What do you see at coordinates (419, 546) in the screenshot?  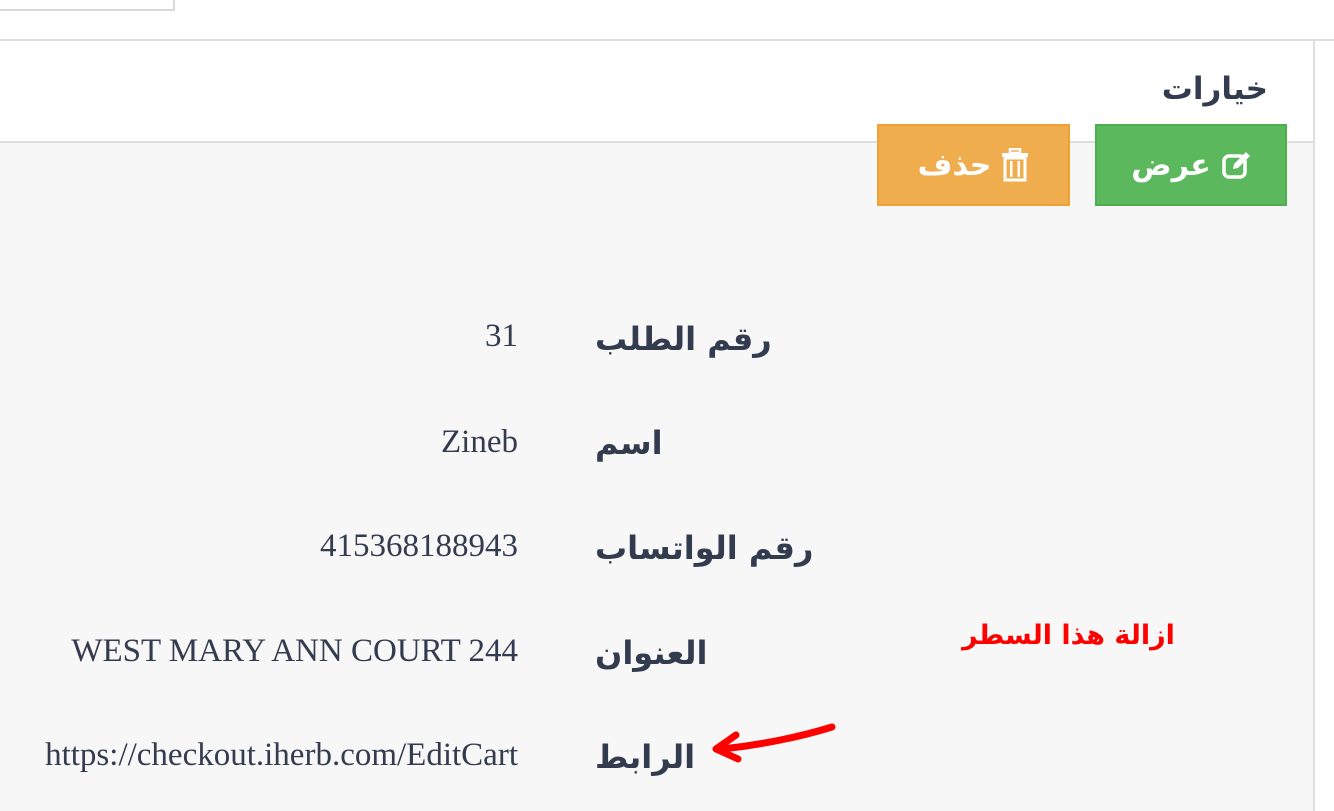 I see `detail-value-whatsapp: 415368188943` at bounding box center [419, 546].